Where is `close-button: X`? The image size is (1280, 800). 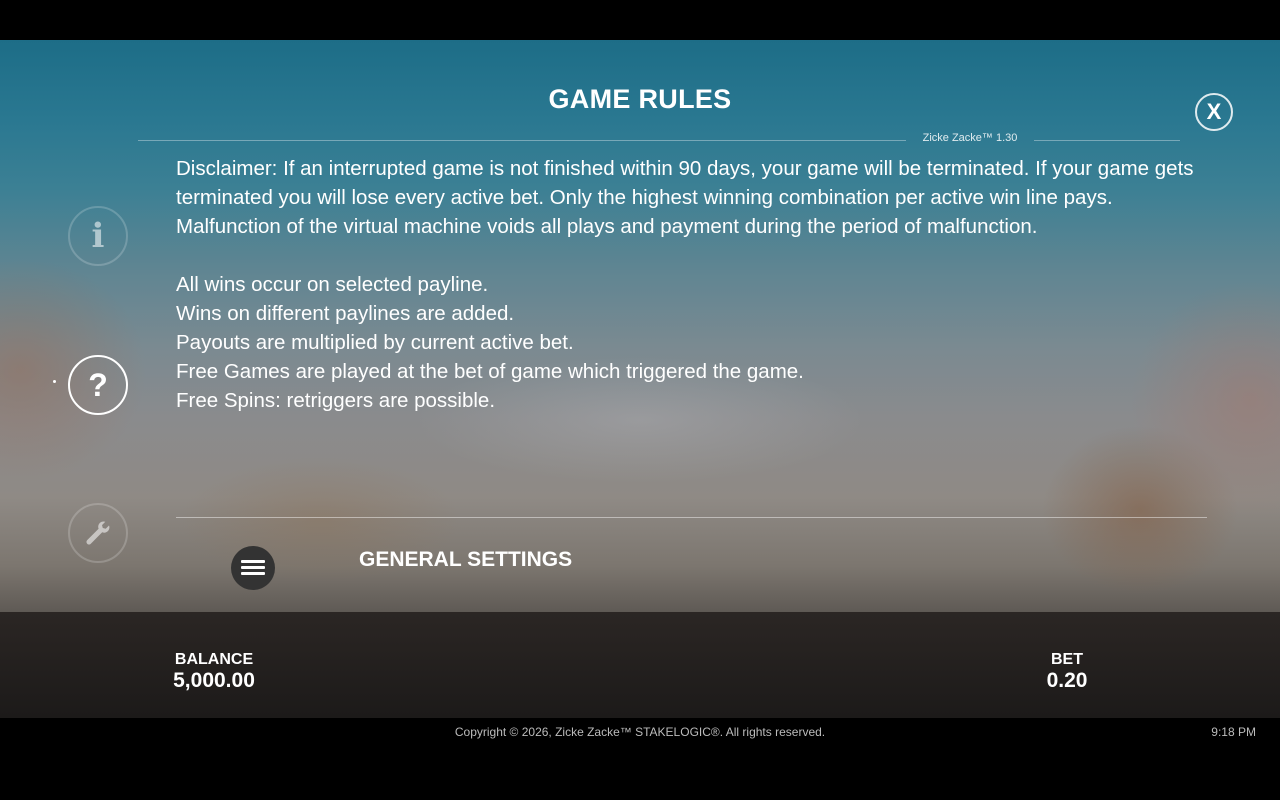 close-button: X is located at coordinates (1214, 112).